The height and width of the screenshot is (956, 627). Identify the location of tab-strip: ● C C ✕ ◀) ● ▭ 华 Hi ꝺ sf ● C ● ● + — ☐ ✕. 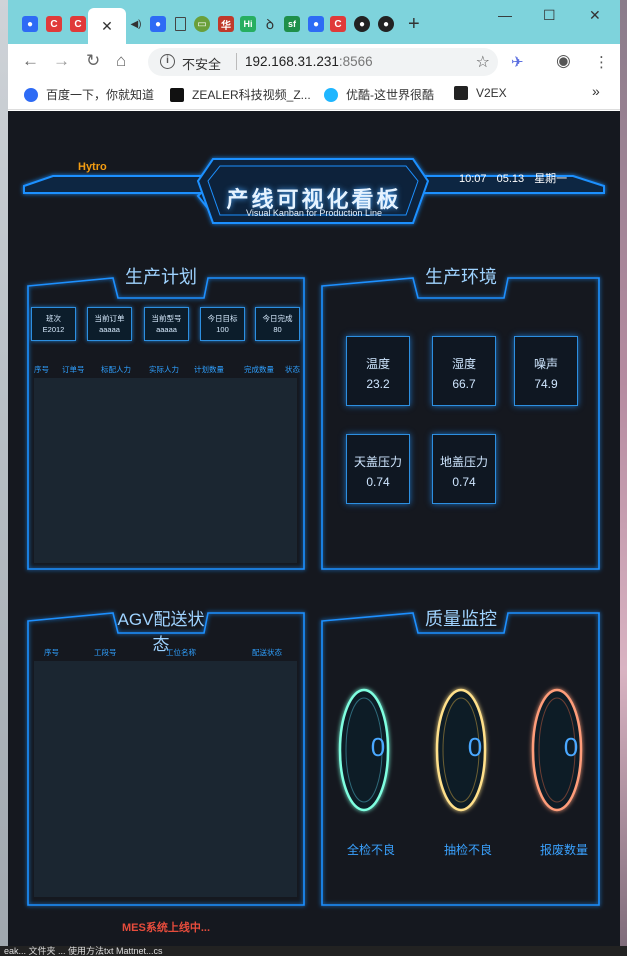
(314, 22).